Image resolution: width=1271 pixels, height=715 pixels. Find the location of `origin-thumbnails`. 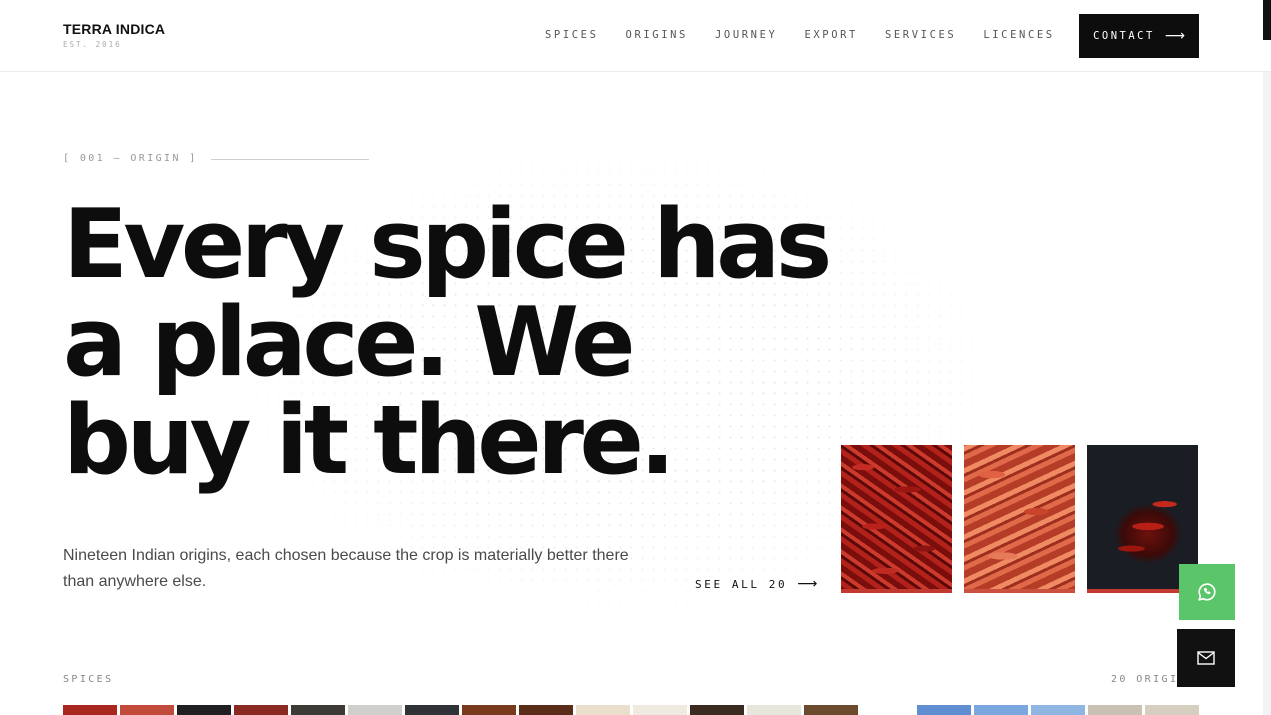

origin-thumbnails is located at coordinates (1058, 710).